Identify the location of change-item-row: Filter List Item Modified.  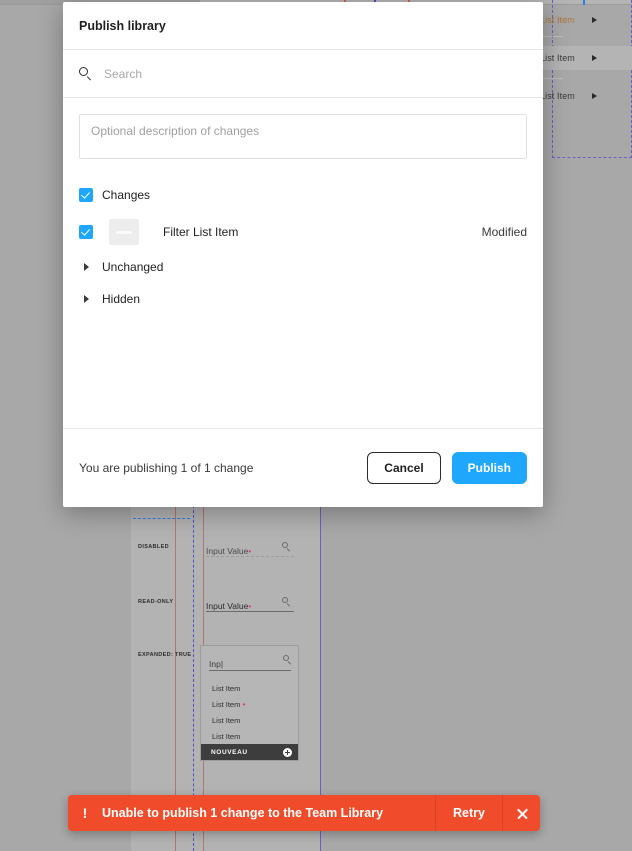
(303, 232).